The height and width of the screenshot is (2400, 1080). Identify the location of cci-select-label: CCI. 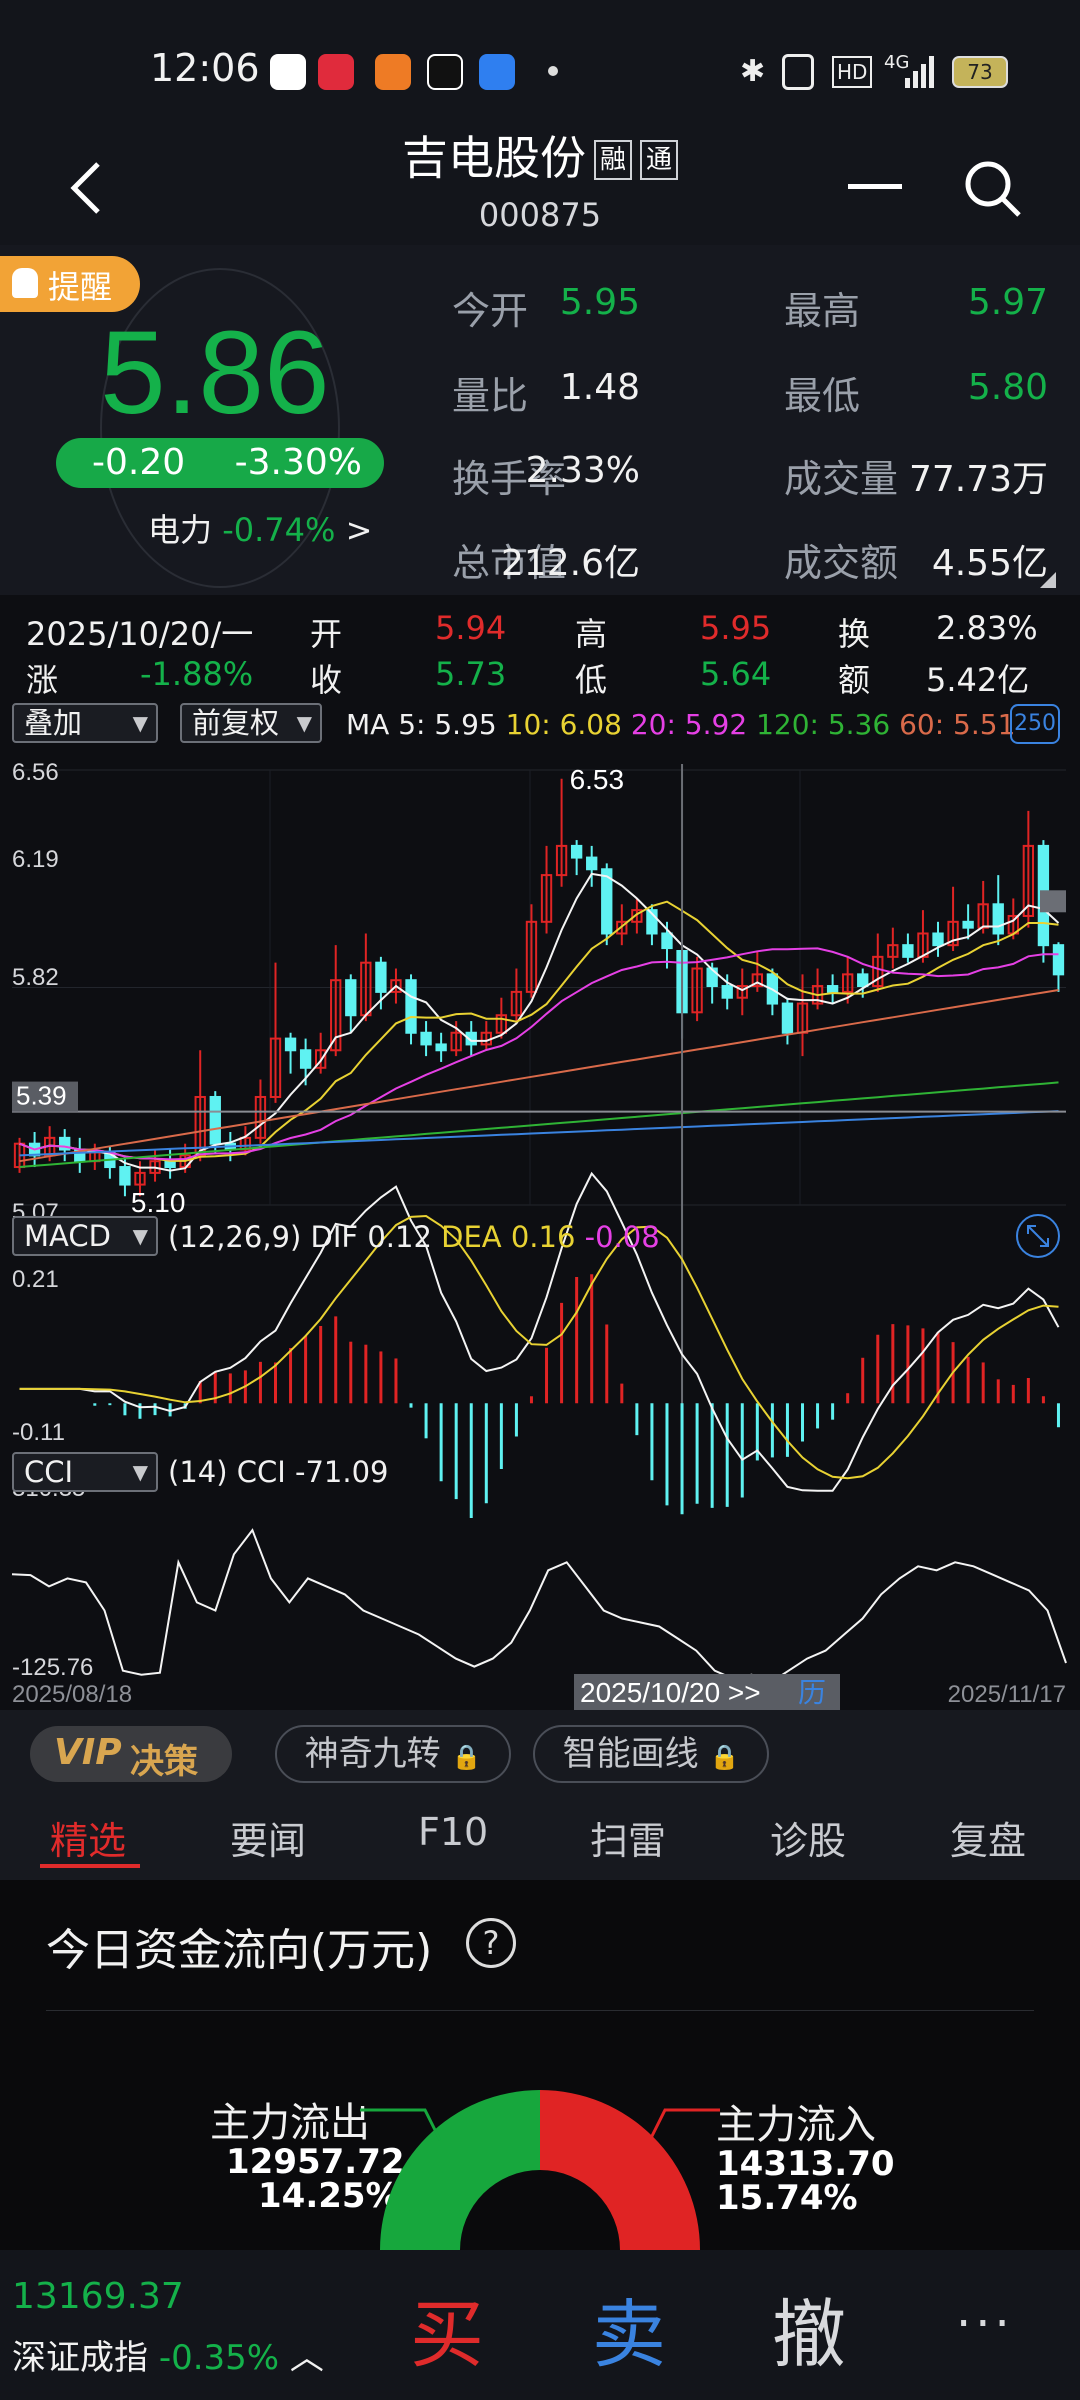
(49, 1472).